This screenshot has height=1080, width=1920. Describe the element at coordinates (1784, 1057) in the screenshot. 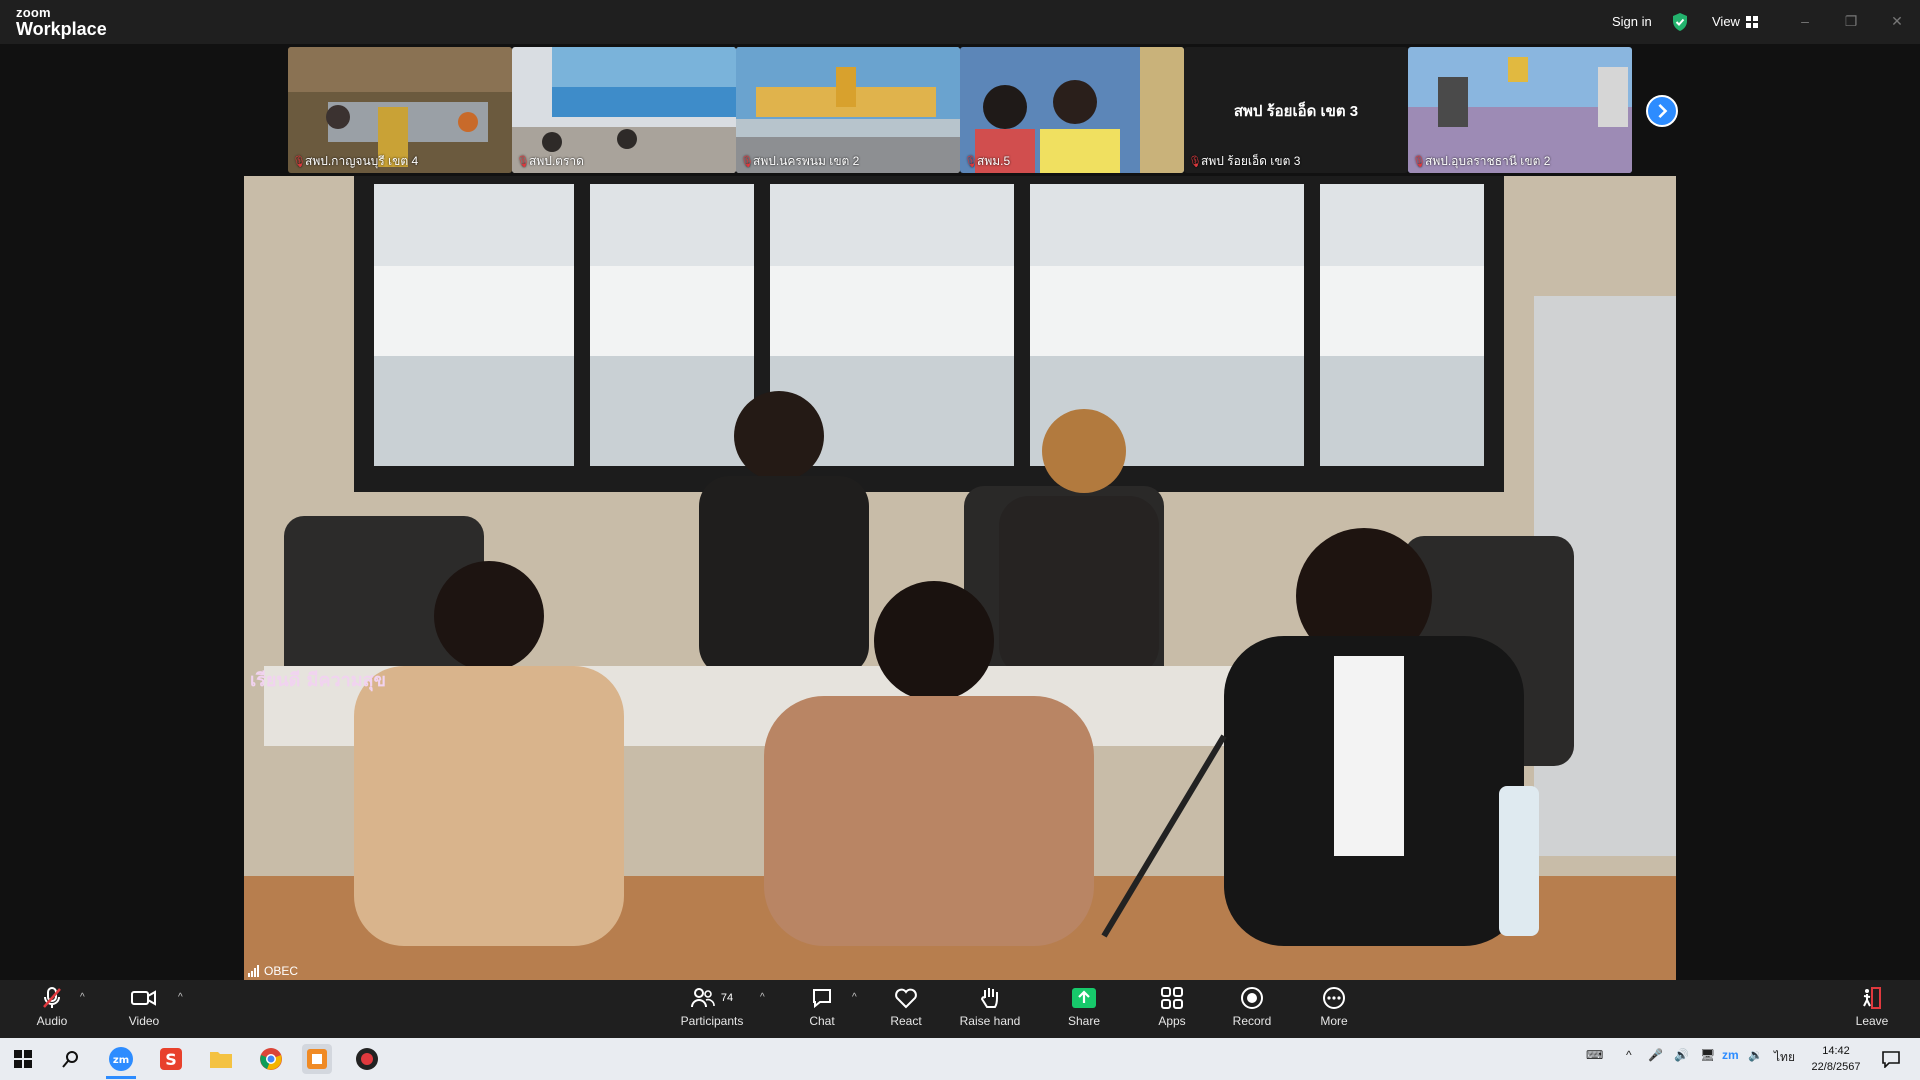

I see `input-language: ไทย` at that location.